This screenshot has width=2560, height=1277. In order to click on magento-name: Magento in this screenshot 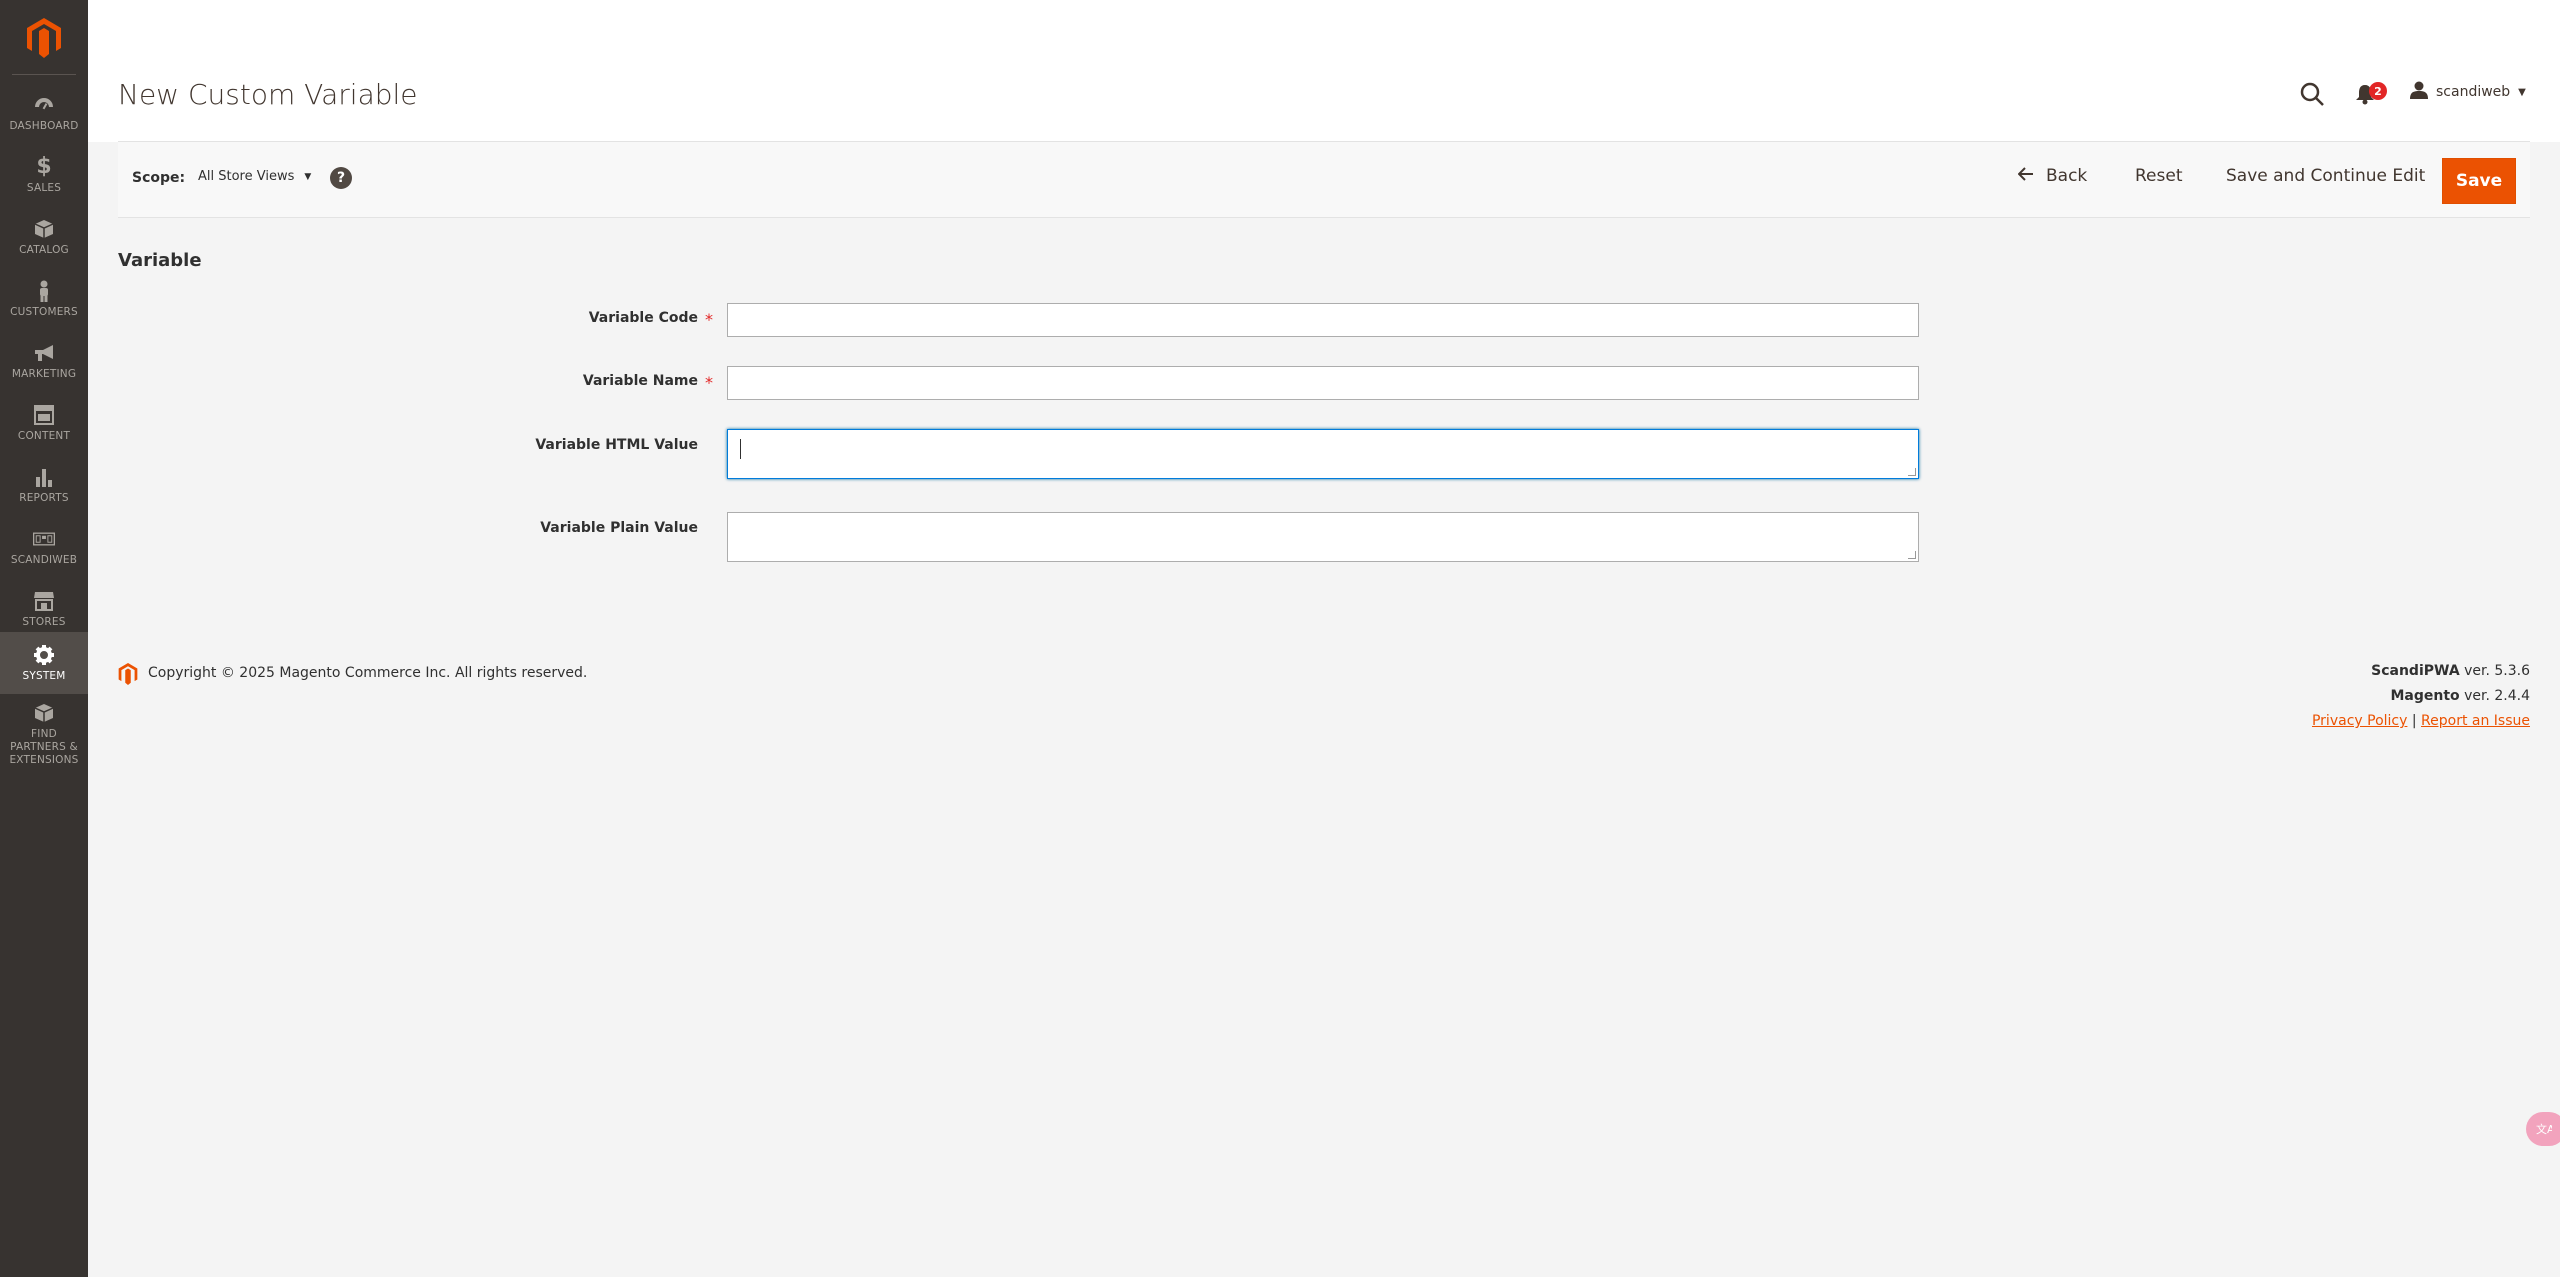, I will do `click(2425, 696)`.